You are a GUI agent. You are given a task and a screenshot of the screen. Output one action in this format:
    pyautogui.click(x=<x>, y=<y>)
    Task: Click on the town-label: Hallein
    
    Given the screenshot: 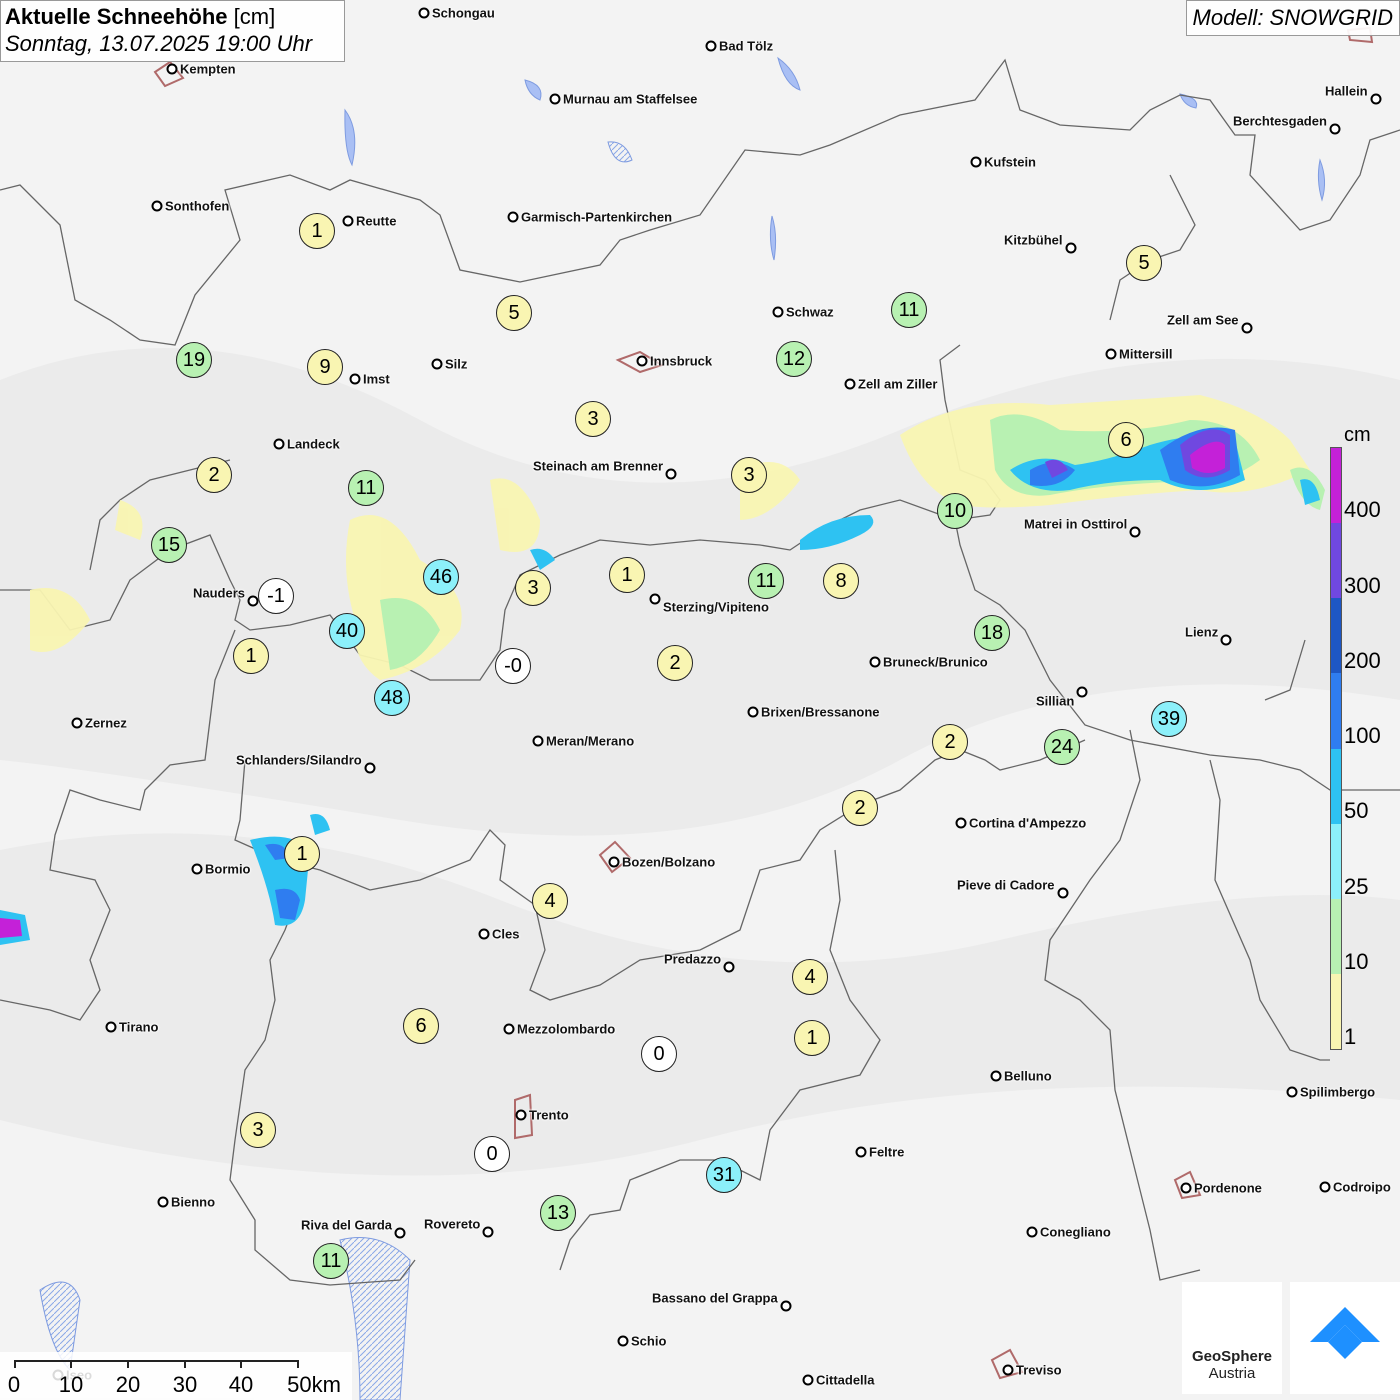 What is the action you would take?
    pyautogui.click(x=1346, y=91)
    